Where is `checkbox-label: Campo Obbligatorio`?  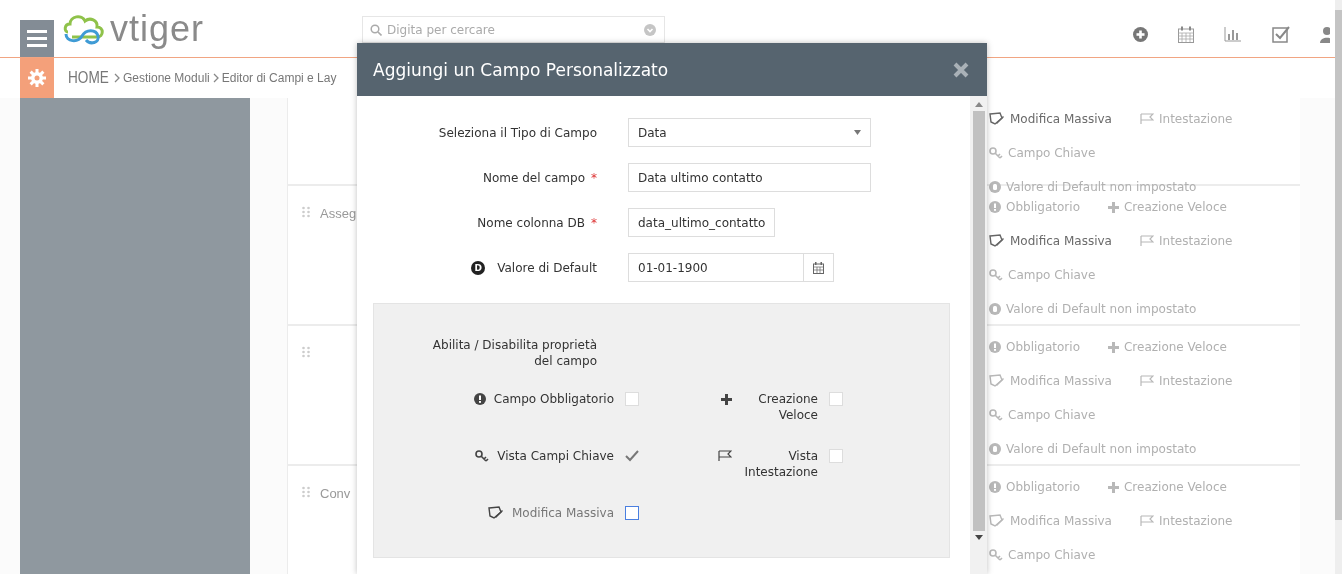 checkbox-label: Campo Obbligatorio is located at coordinates (553, 399).